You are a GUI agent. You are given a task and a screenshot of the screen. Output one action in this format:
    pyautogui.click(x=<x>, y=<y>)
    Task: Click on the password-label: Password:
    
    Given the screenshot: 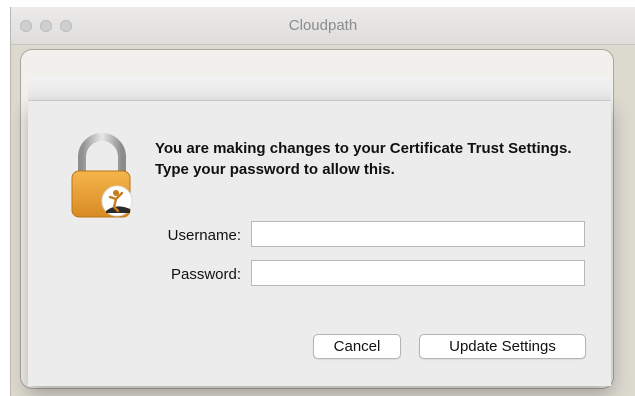 What is the action you would take?
    pyautogui.click(x=205, y=274)
    